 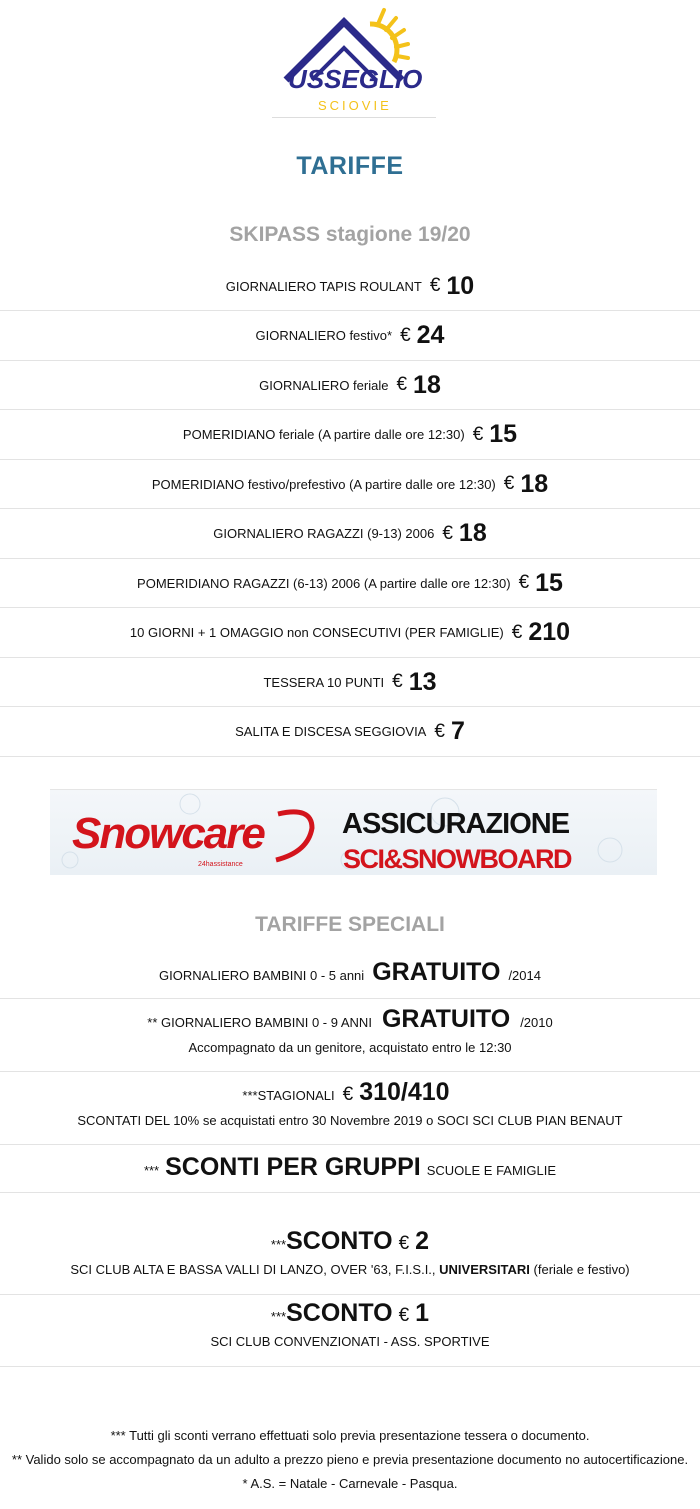 I want to click on skipass-row: GIORNALIERO feriale € 18, so click(x=350, y=385).